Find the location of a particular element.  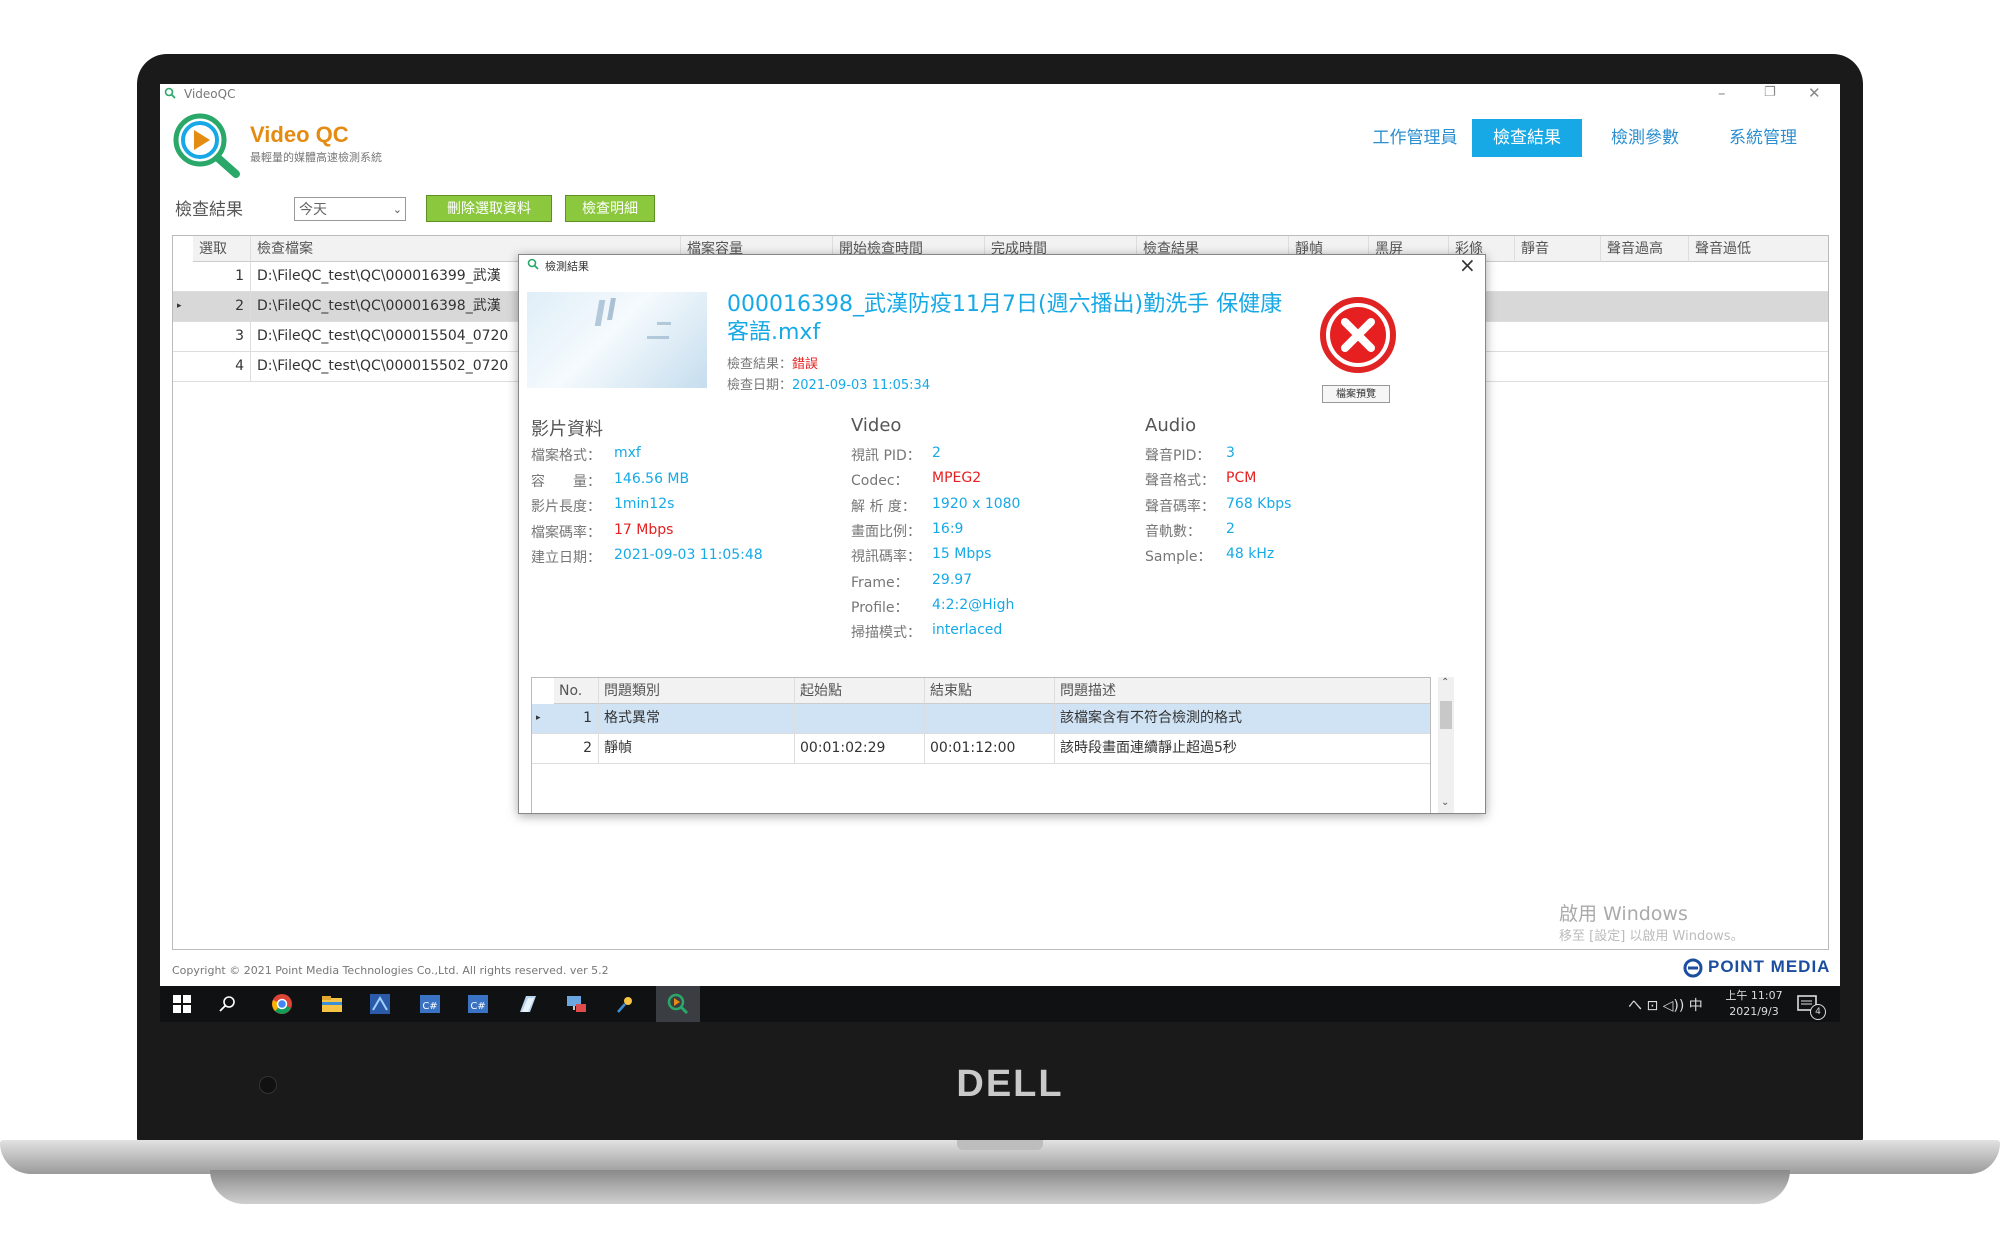

field-label: 音軌數： is located at coordinates (1173, 531).